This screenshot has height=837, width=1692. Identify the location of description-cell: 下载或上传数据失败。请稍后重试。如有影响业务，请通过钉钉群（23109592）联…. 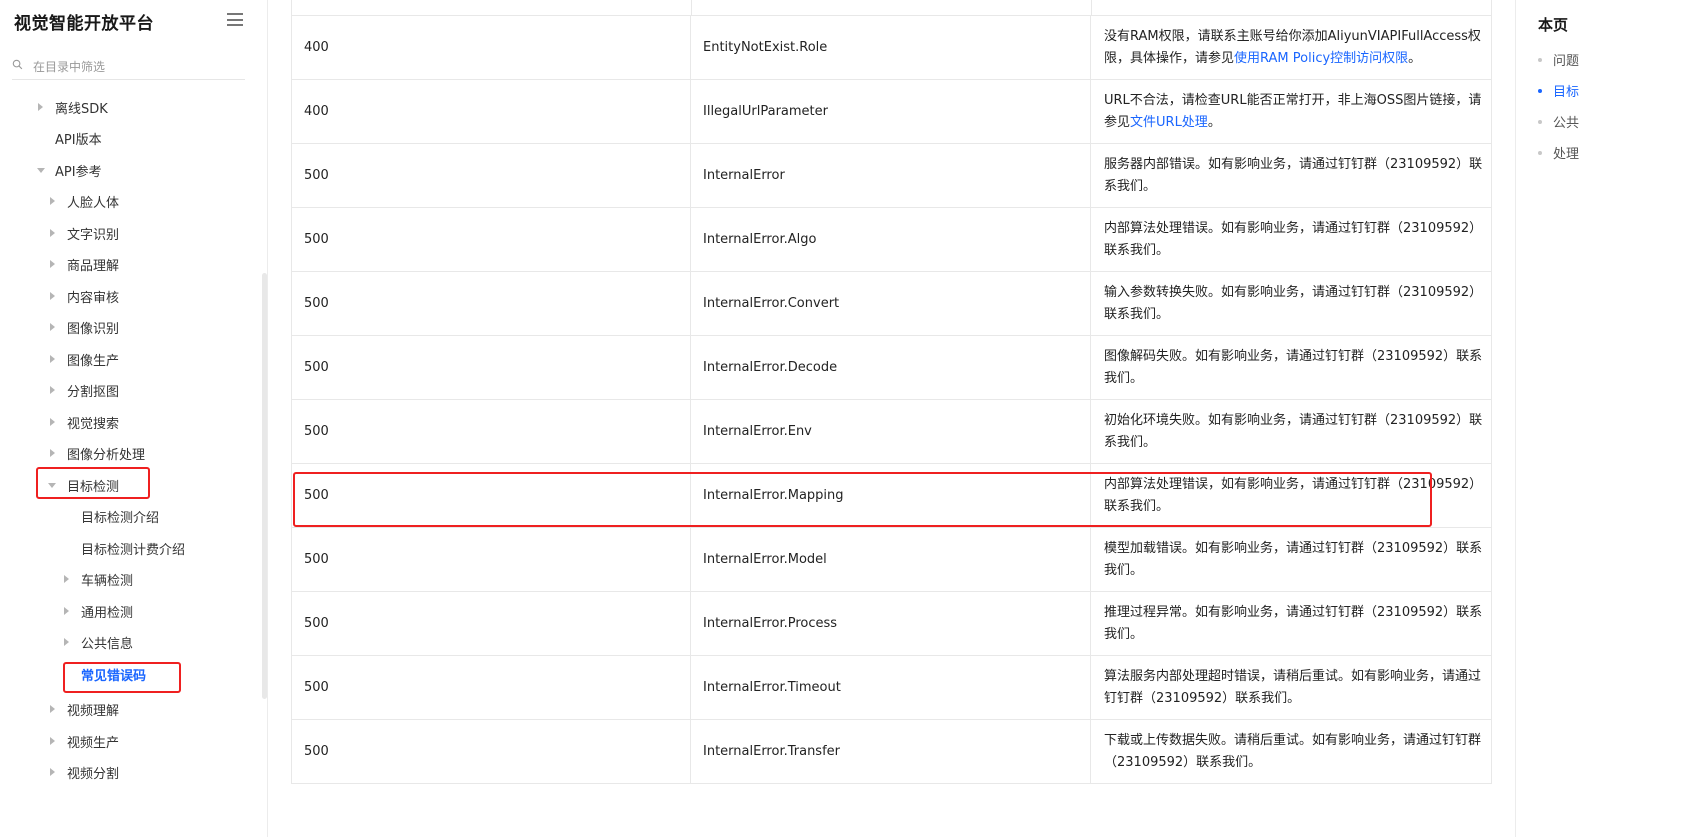
(1291, 751).